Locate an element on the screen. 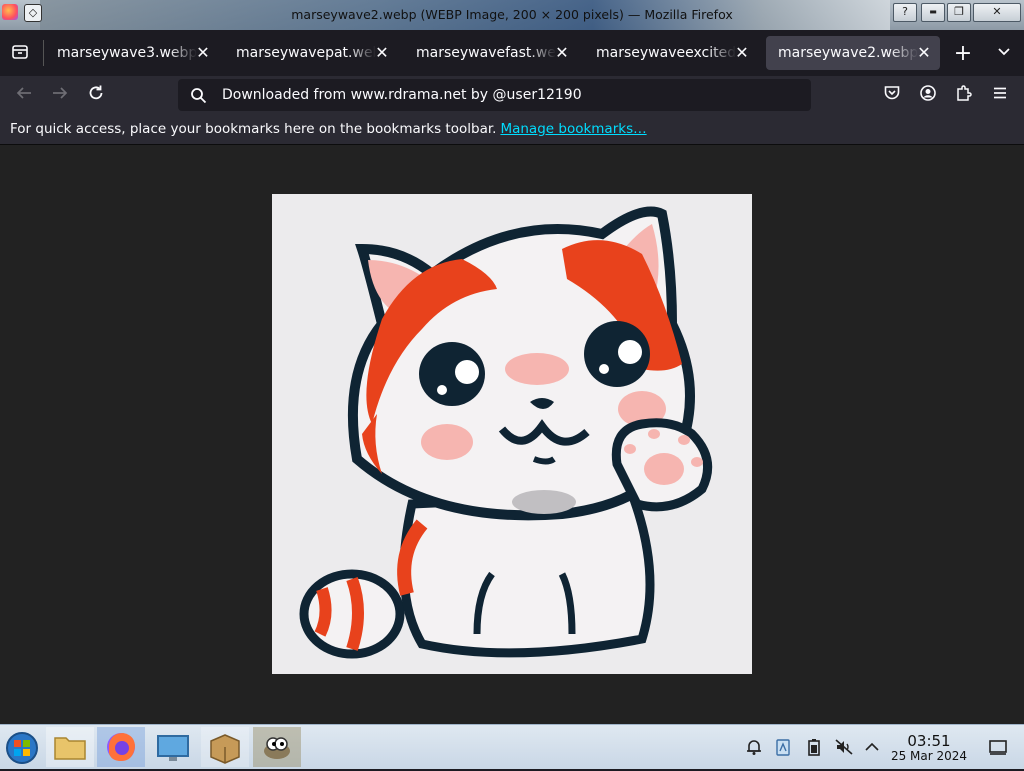 This screenshot has width=1024, height=771. tray-expand-button is located at coordinates (872, 747).